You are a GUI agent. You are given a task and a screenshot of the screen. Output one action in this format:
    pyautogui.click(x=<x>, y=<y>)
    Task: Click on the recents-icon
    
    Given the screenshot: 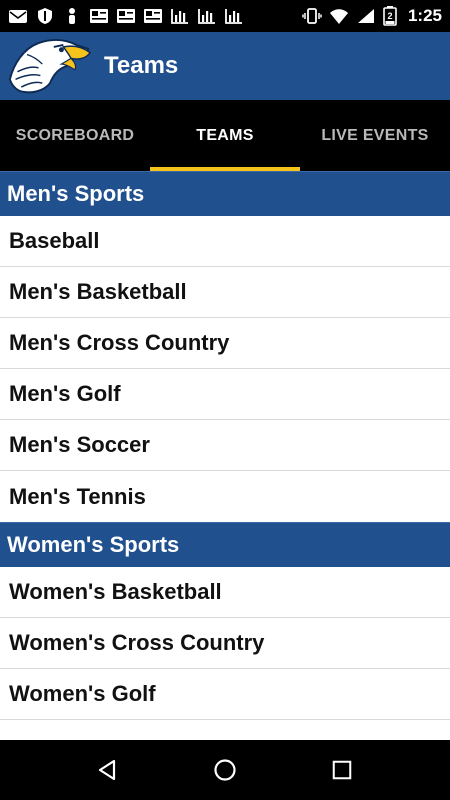 What is the action you would take?
    pyautogui.click(x=342, y=770)
    